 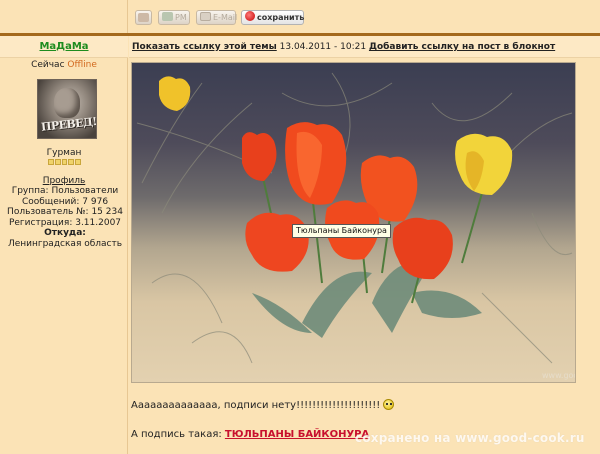 I want to click on smiley-icon, so click(x=389, y=404).